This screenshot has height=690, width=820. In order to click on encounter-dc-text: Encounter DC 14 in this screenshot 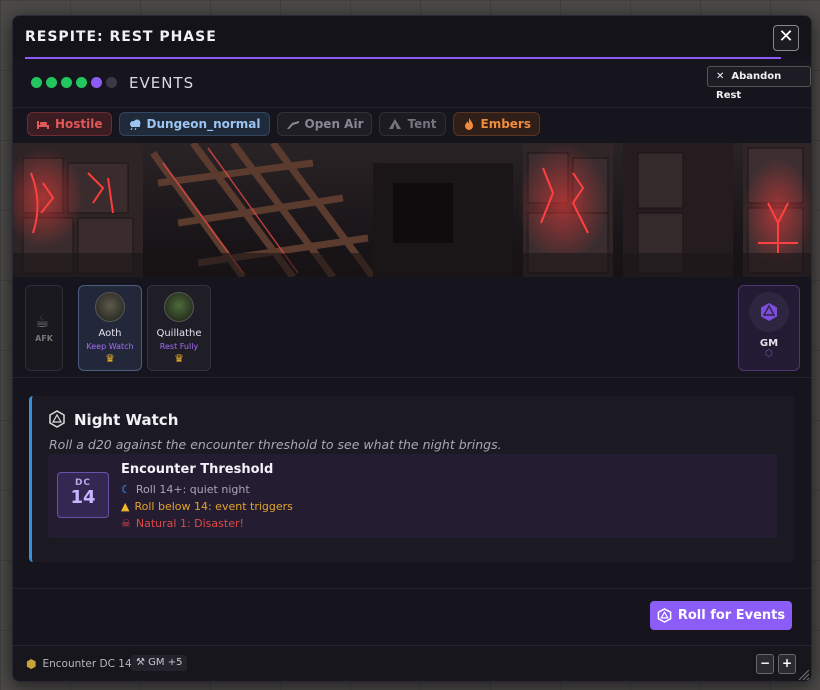, I will do `click(87, 664)`.